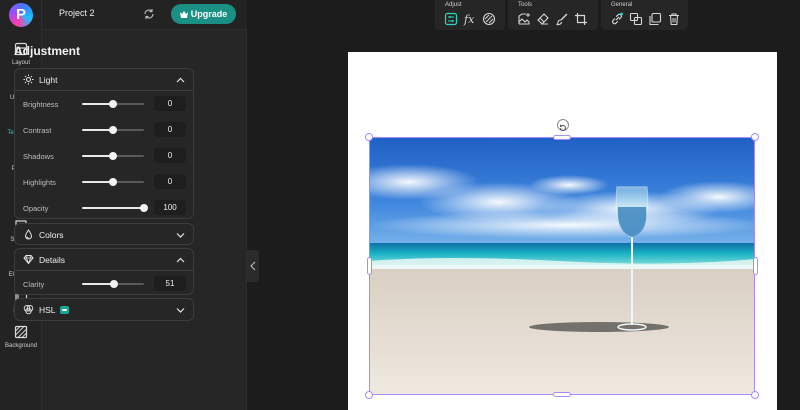 The image size is (800, 410). What do you see at coordinates (525, 5) in the screenshot?
I see `tools-group-label: Tools` at bounding box center [525, 5].